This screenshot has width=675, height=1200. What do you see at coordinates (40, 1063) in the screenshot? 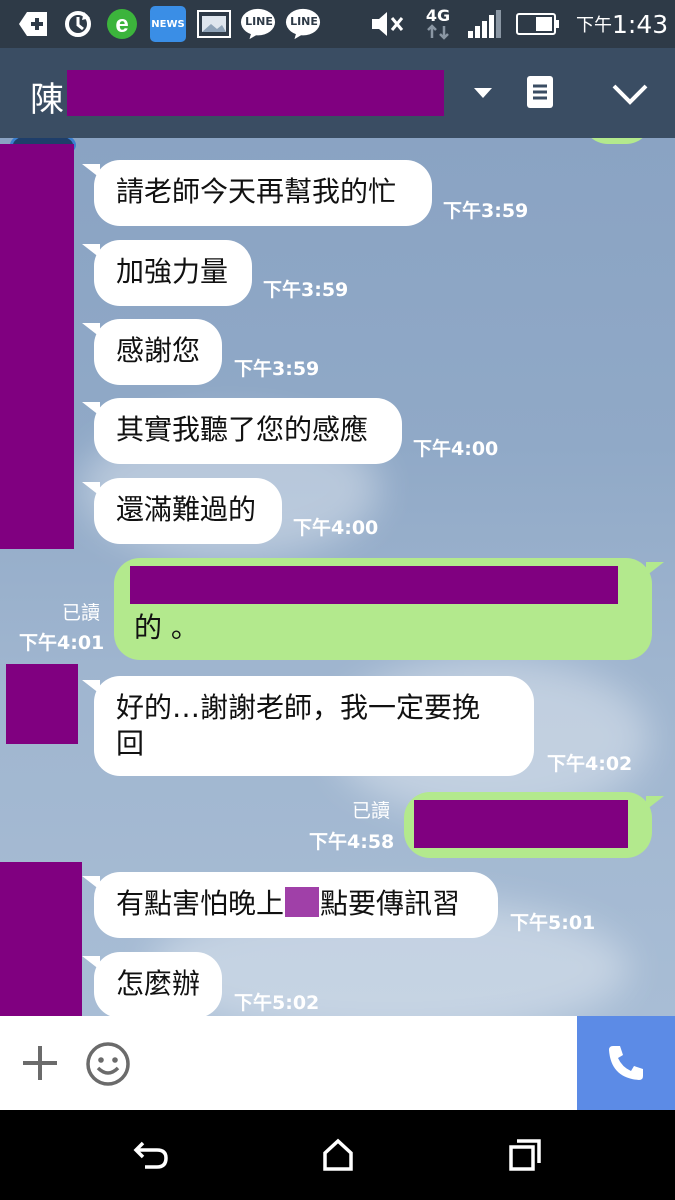
I see `add-attachment-icon` at bounding box center [40, 1063].